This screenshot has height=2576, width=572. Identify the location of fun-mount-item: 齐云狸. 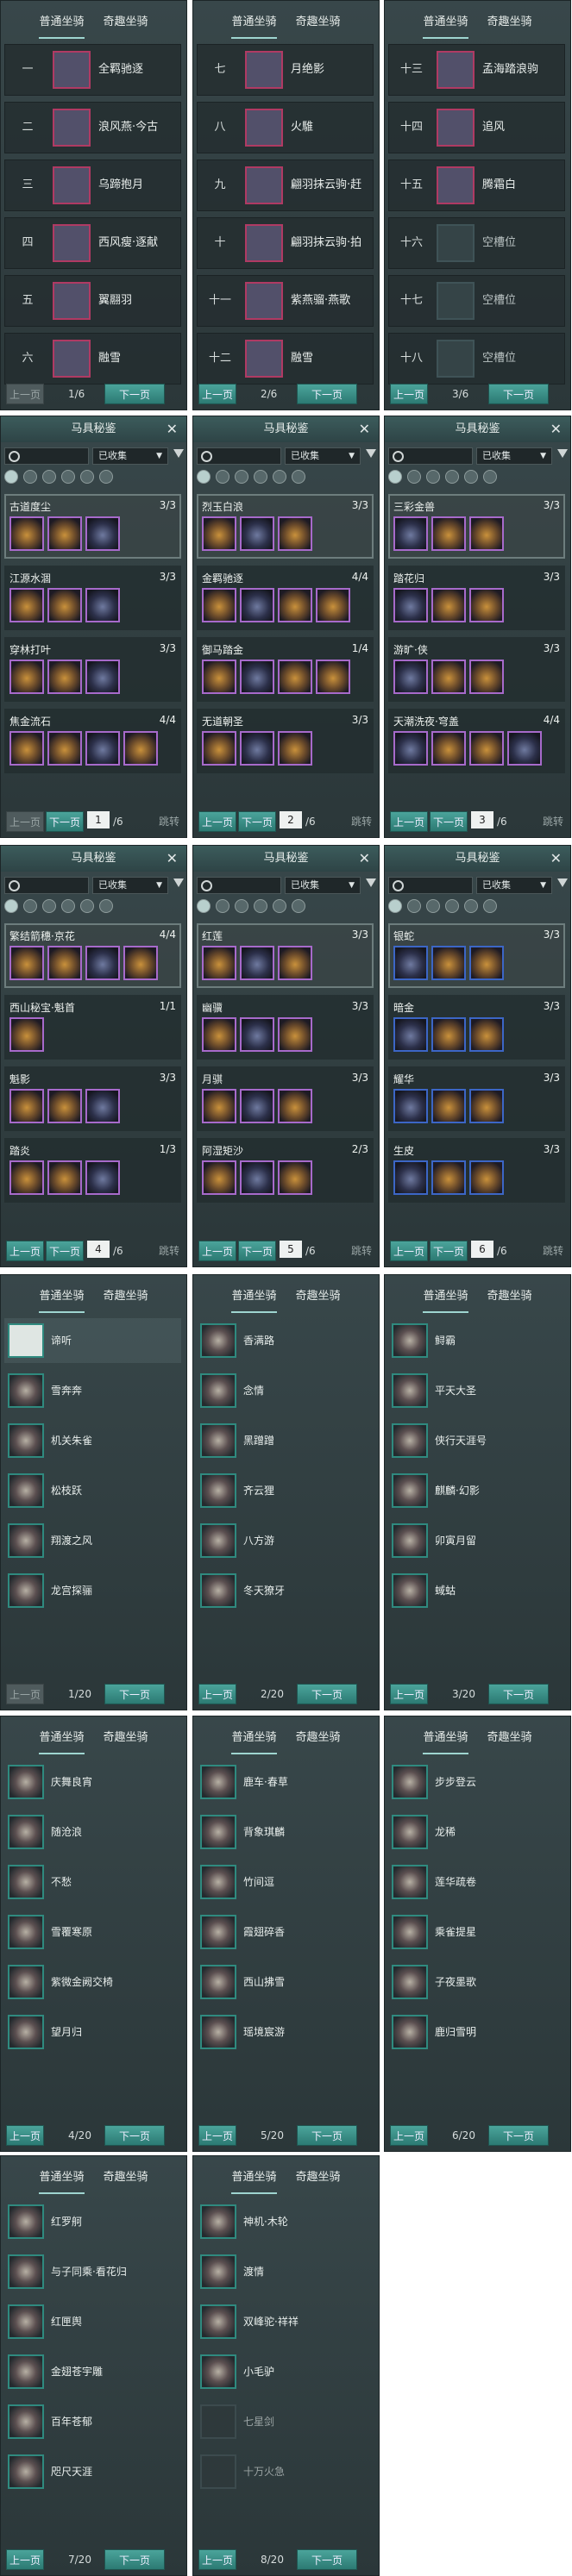
(285, 1490).